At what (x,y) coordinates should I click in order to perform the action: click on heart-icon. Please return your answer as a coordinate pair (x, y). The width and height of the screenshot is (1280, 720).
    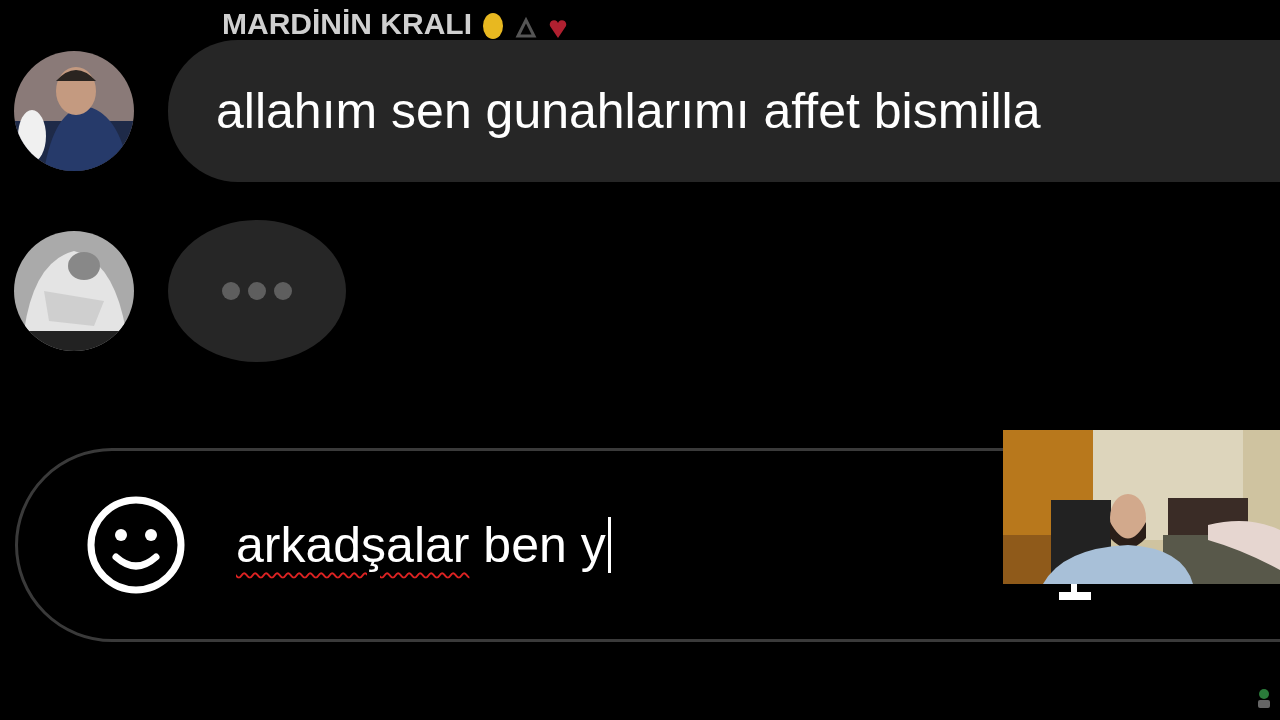
    Looking at the image, I should click on (558, 29).